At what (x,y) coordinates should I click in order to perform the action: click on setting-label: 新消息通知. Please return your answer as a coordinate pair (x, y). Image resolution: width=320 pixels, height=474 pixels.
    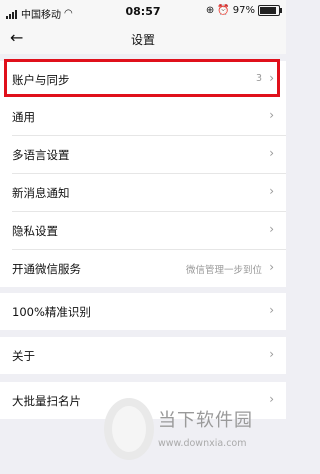
    Looking at the image, I should click on (41, 193).